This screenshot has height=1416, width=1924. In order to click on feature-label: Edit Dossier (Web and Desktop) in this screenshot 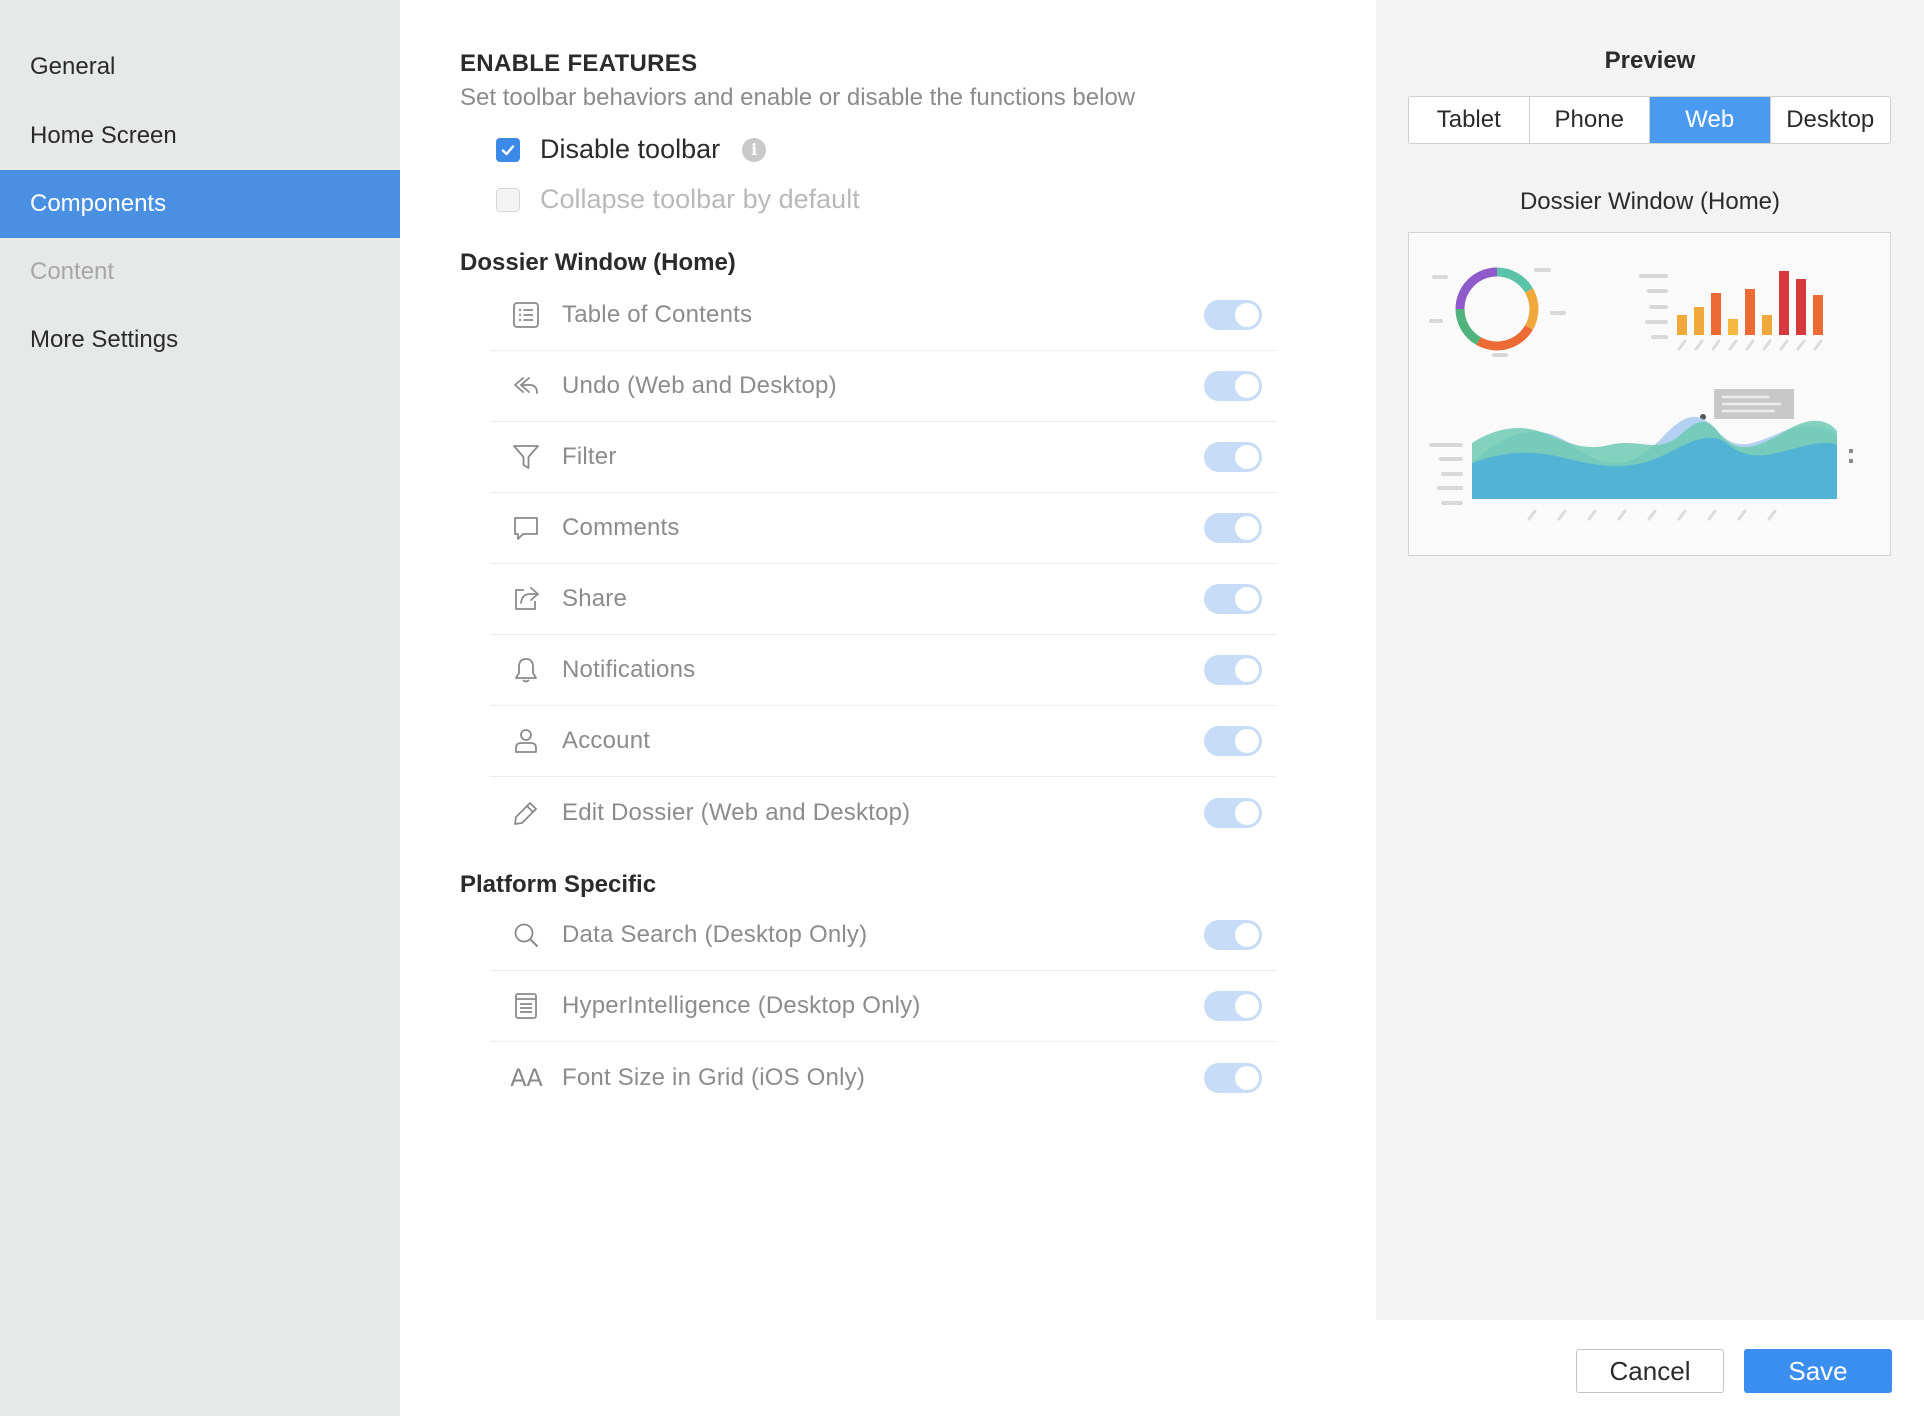, I will do `click(736, 812)`.